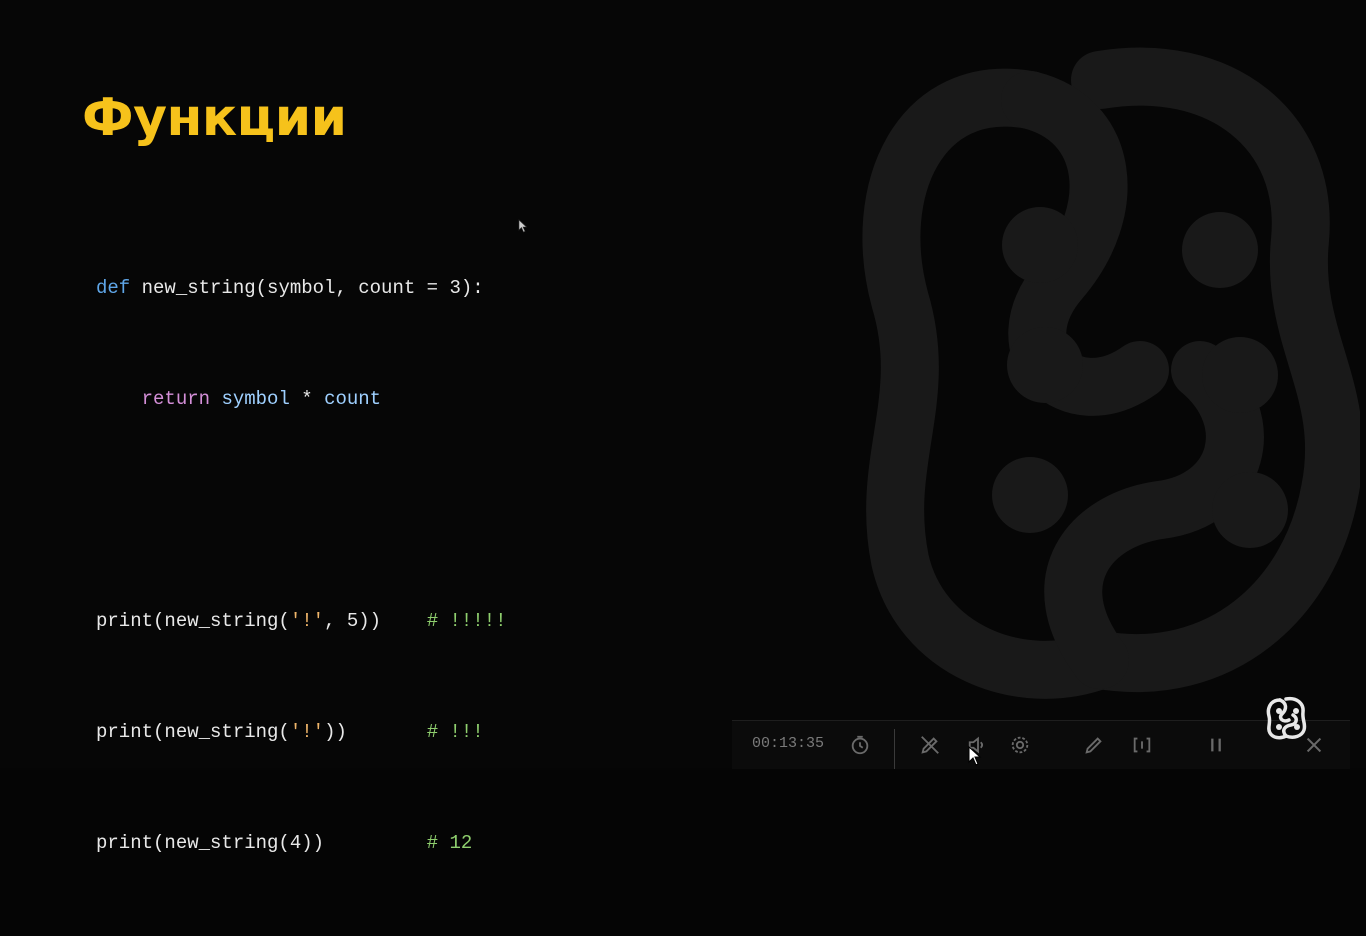 Image resolution: width=1366 pixels, height=936 pixels. What do you see at coordinates (1286, 718) in the screenshot?
I see `brain-logo-icon` at bounding box center [1286, 718].